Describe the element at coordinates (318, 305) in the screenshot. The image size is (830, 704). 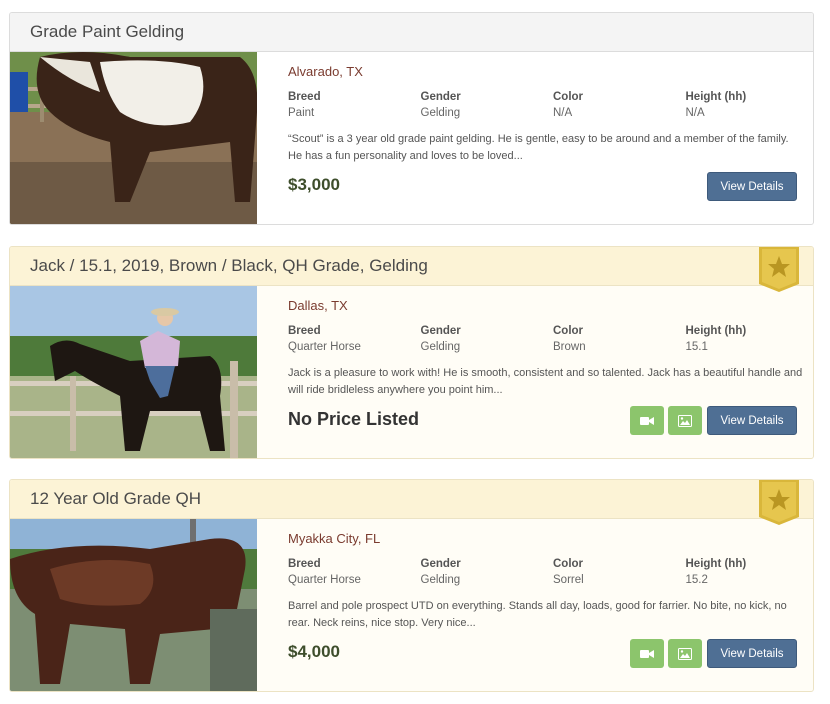
I see `listing-location: Dallas, TX` at that location.